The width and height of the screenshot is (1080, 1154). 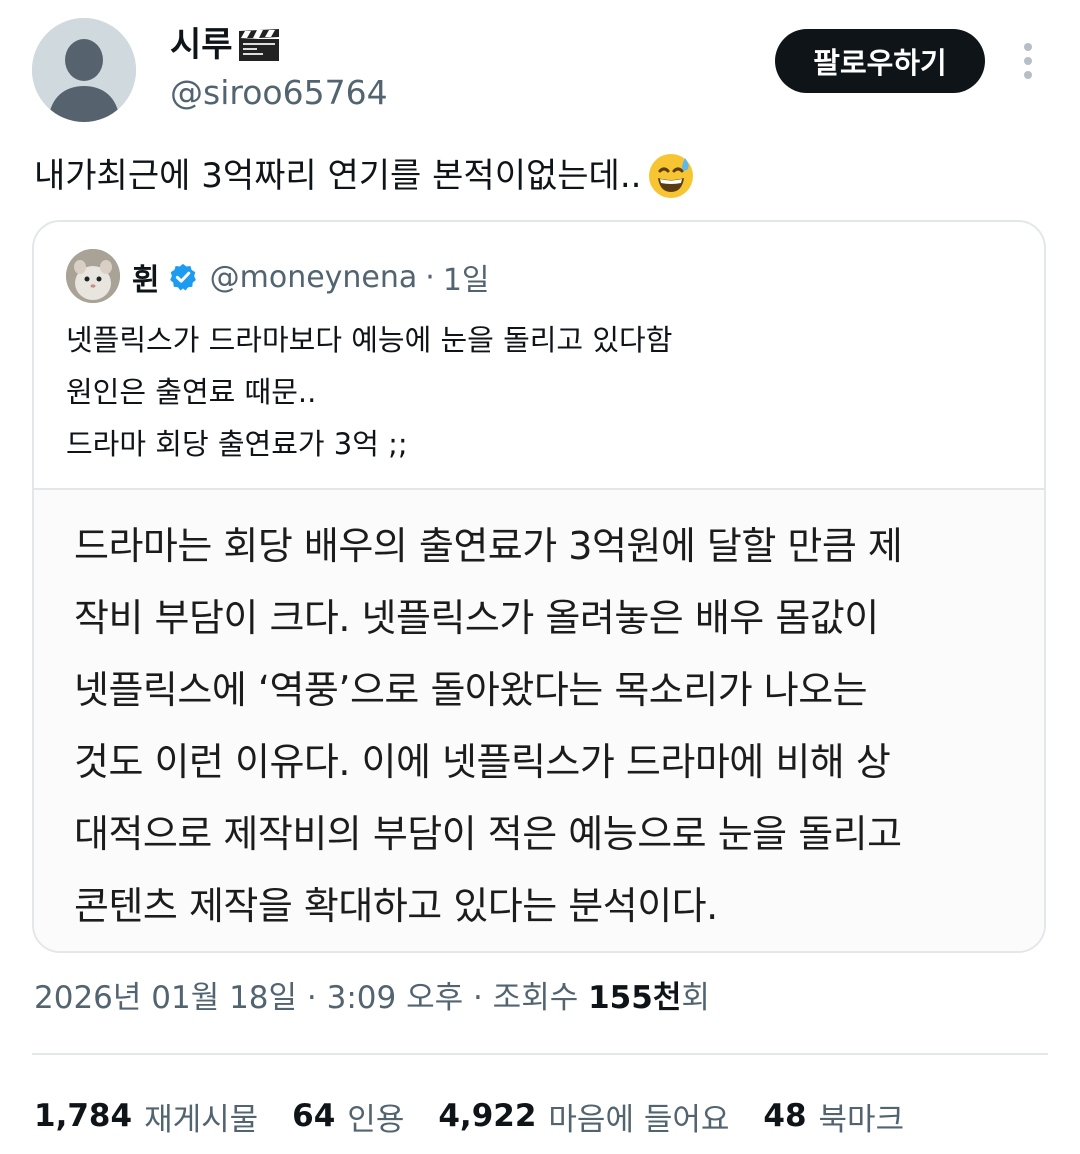 What do you see at coordinates (396, 906) in the screenshot?
I see `image-text-line: 콘텐츠 제작을 확대하고 있다는 분석이다.` at bounding box center [396, 906].